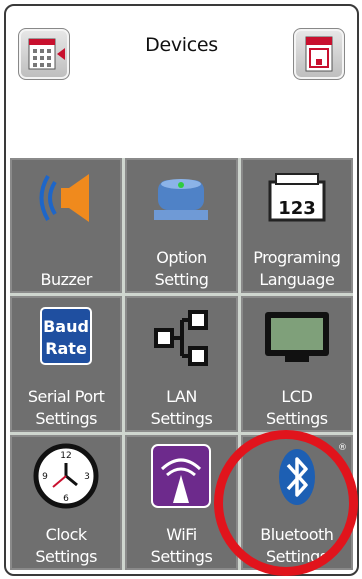 The image size is (362, 579). Describe the element at coordinates (181, 199) in the screenshot. I see `option-device-icon` at that location.